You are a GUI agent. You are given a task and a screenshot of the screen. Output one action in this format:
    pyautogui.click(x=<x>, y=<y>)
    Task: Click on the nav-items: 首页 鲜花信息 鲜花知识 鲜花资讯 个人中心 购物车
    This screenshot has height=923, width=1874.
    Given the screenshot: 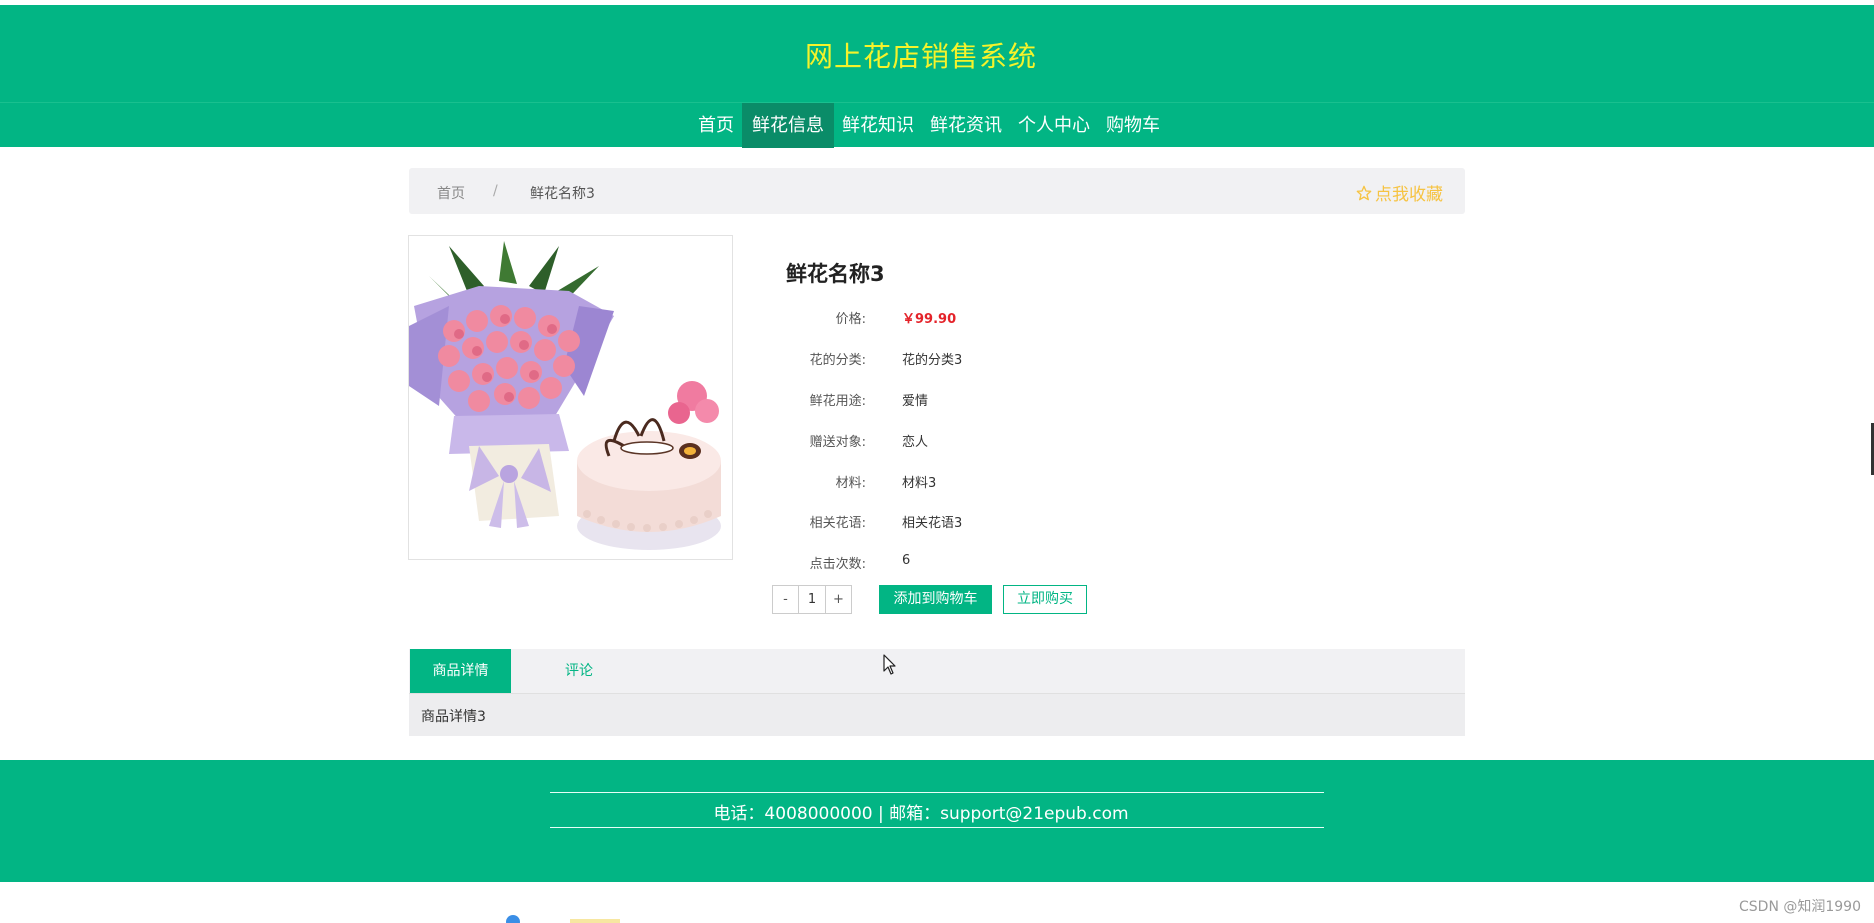 What is the action you would take?
    pyautogui.click(x=929, y=125)
    